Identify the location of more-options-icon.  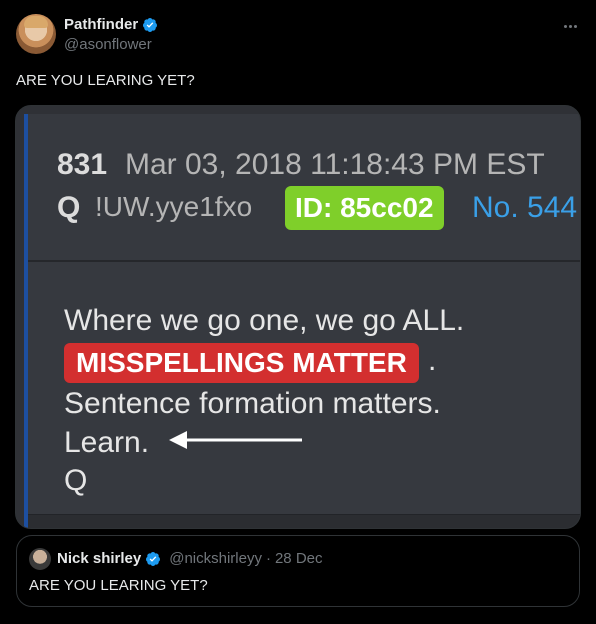
(570, 26).